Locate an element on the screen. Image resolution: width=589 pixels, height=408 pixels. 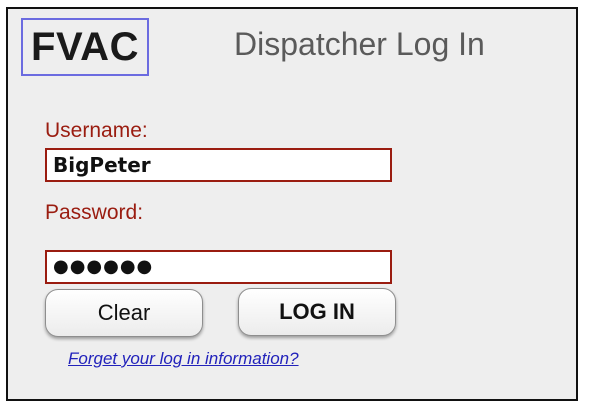
username-field: BigPeter is located at coordinates (218, 165).